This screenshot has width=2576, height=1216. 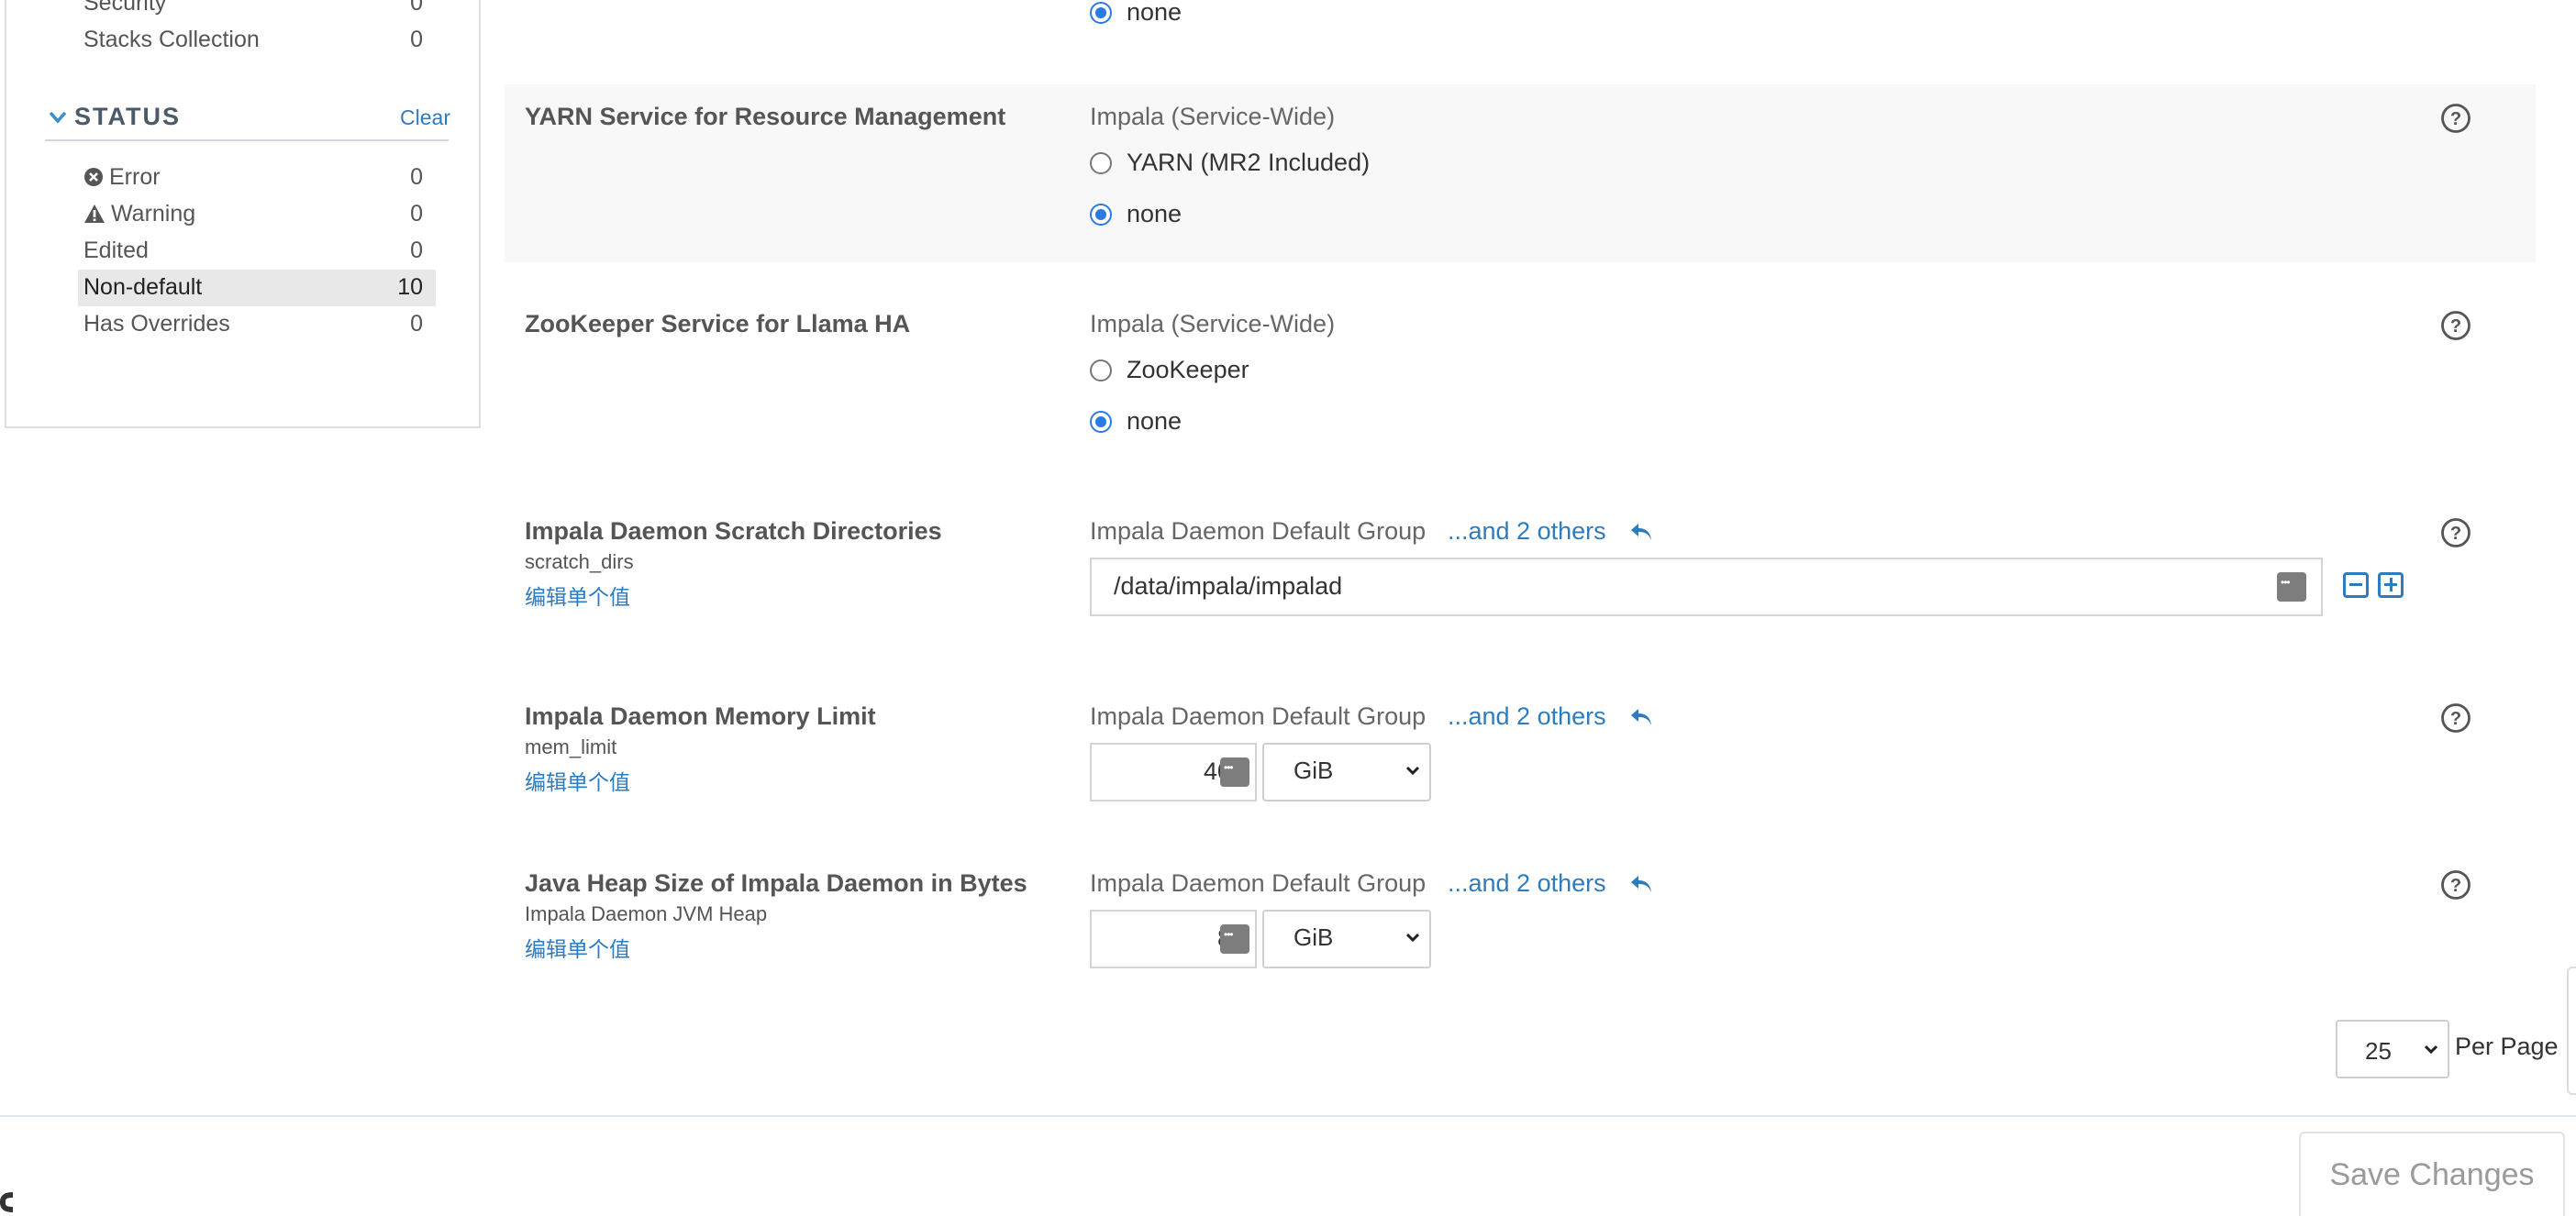 I want to click on warning-triangle-icon, so click(x=94, y=214).